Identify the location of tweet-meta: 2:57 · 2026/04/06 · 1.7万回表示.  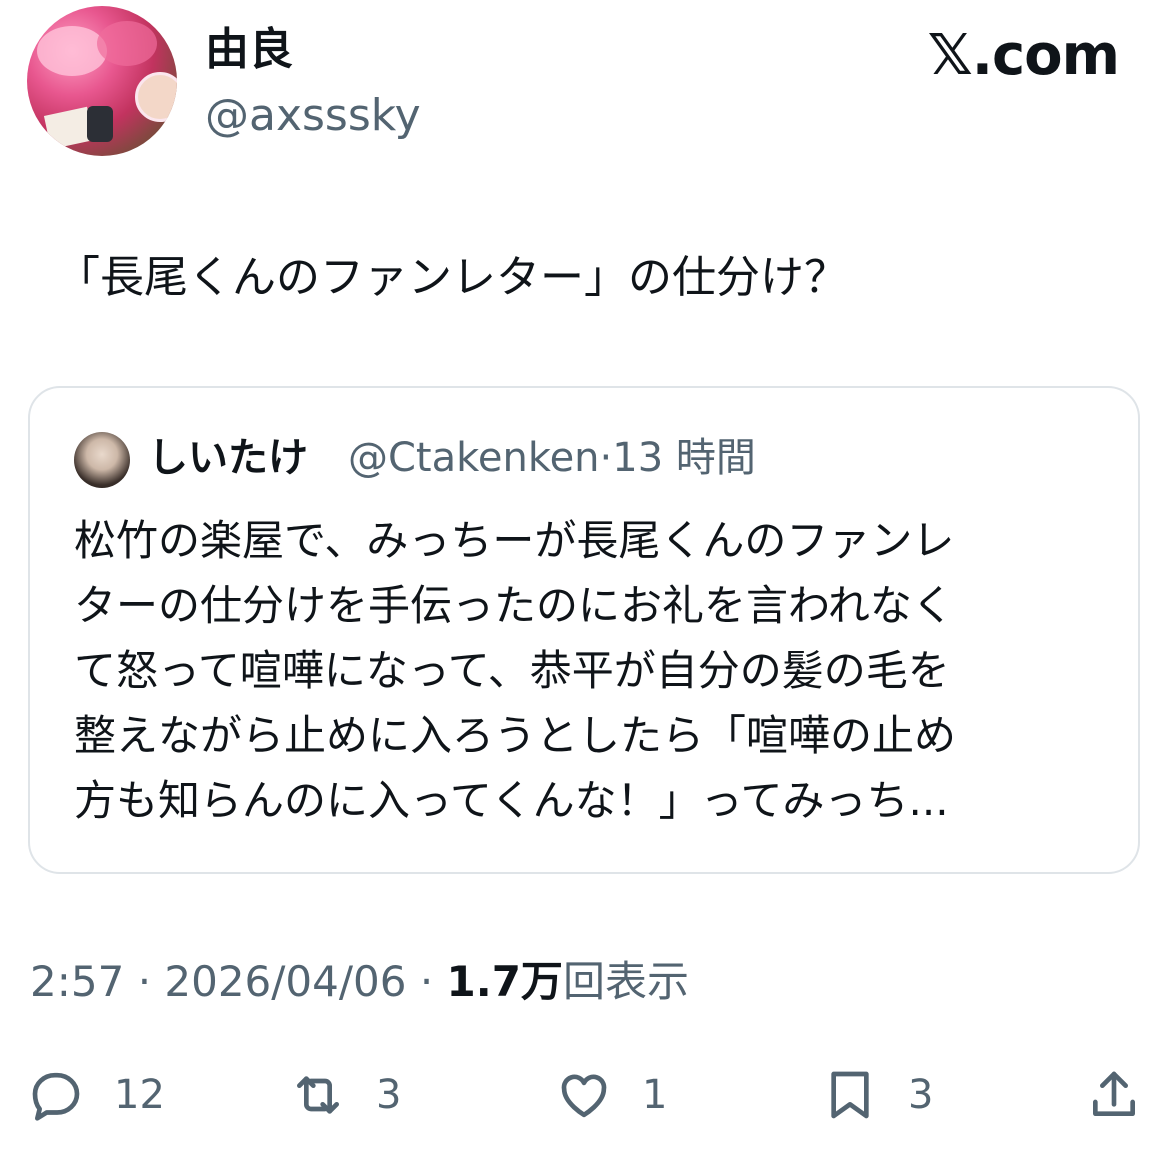
(359, 982).